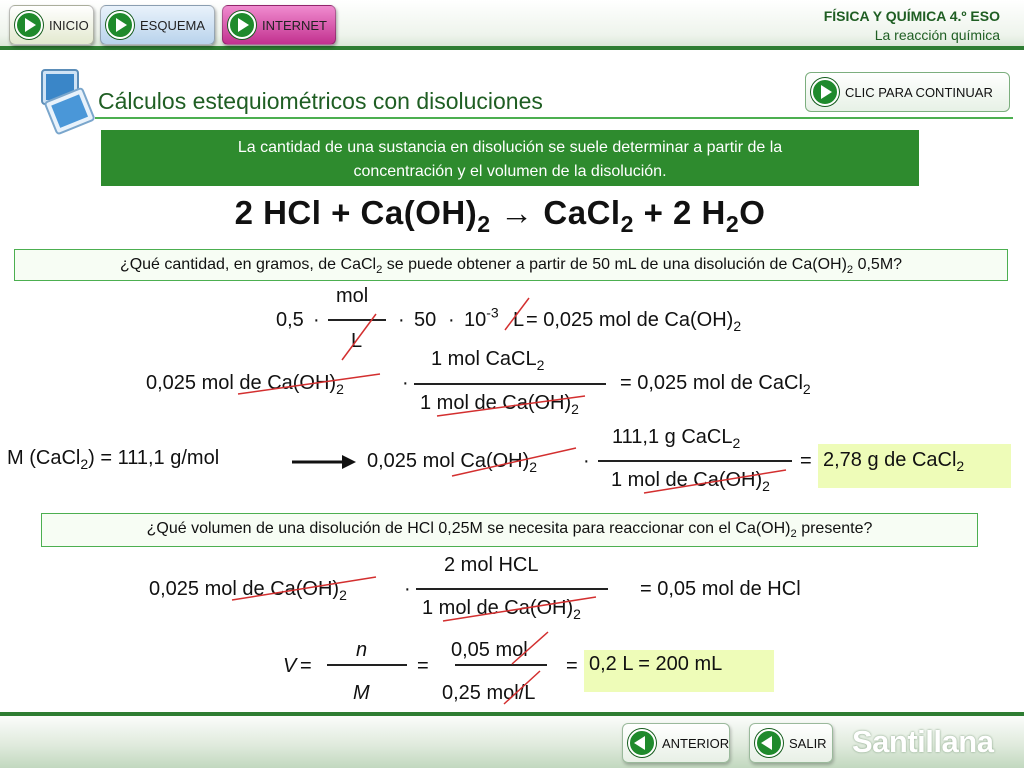 The height and width of the screenshot is (768, 1024). What do you see at coordinates (808, 743) in the screenshot?
I see `salir-label: SALIR` at bounding box center [808, 743].